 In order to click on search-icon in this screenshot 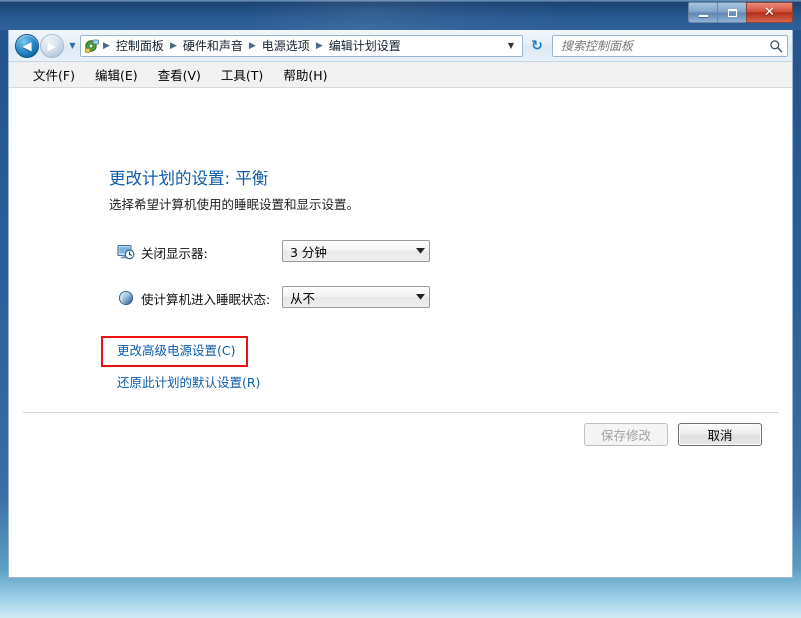, I will do `click(776, 46)`.